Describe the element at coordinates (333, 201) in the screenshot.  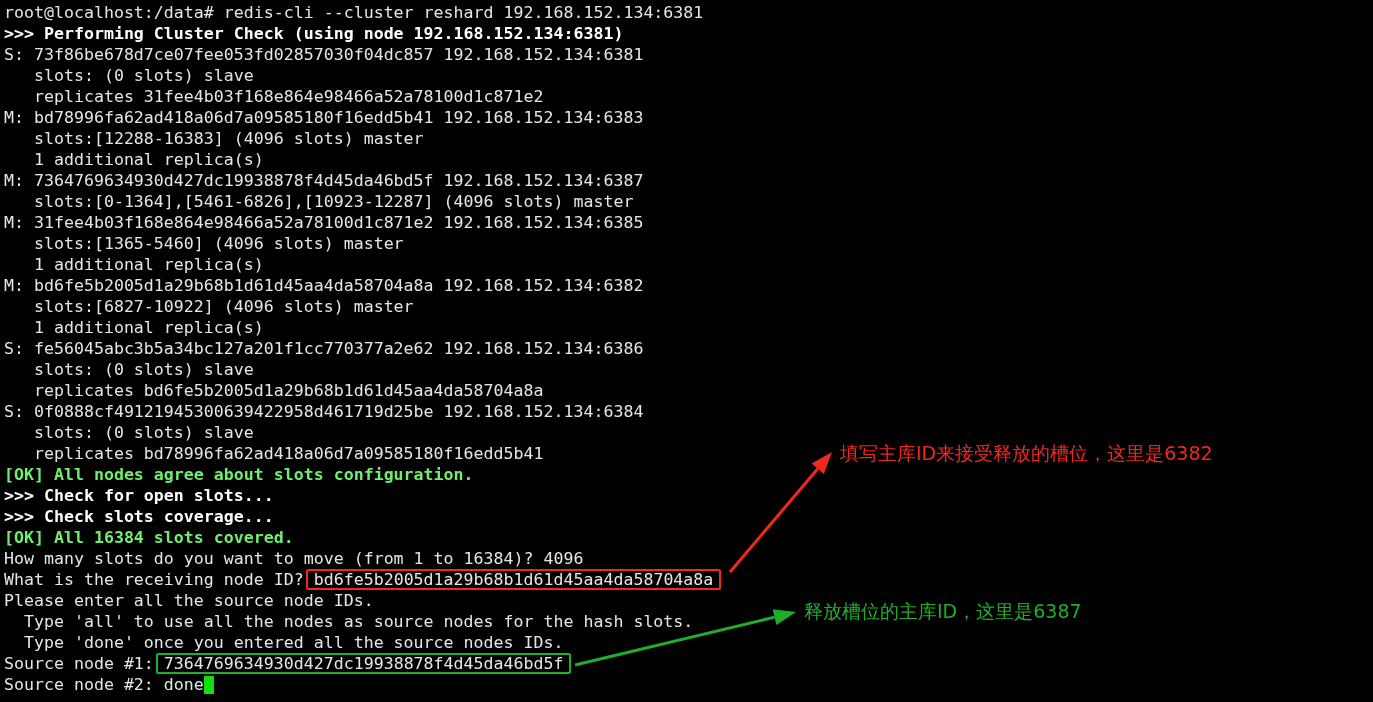
I see `terminal-line: slots:[0-1364],[5461-6826],[10923-12287] (4096 slots) master` at that location.